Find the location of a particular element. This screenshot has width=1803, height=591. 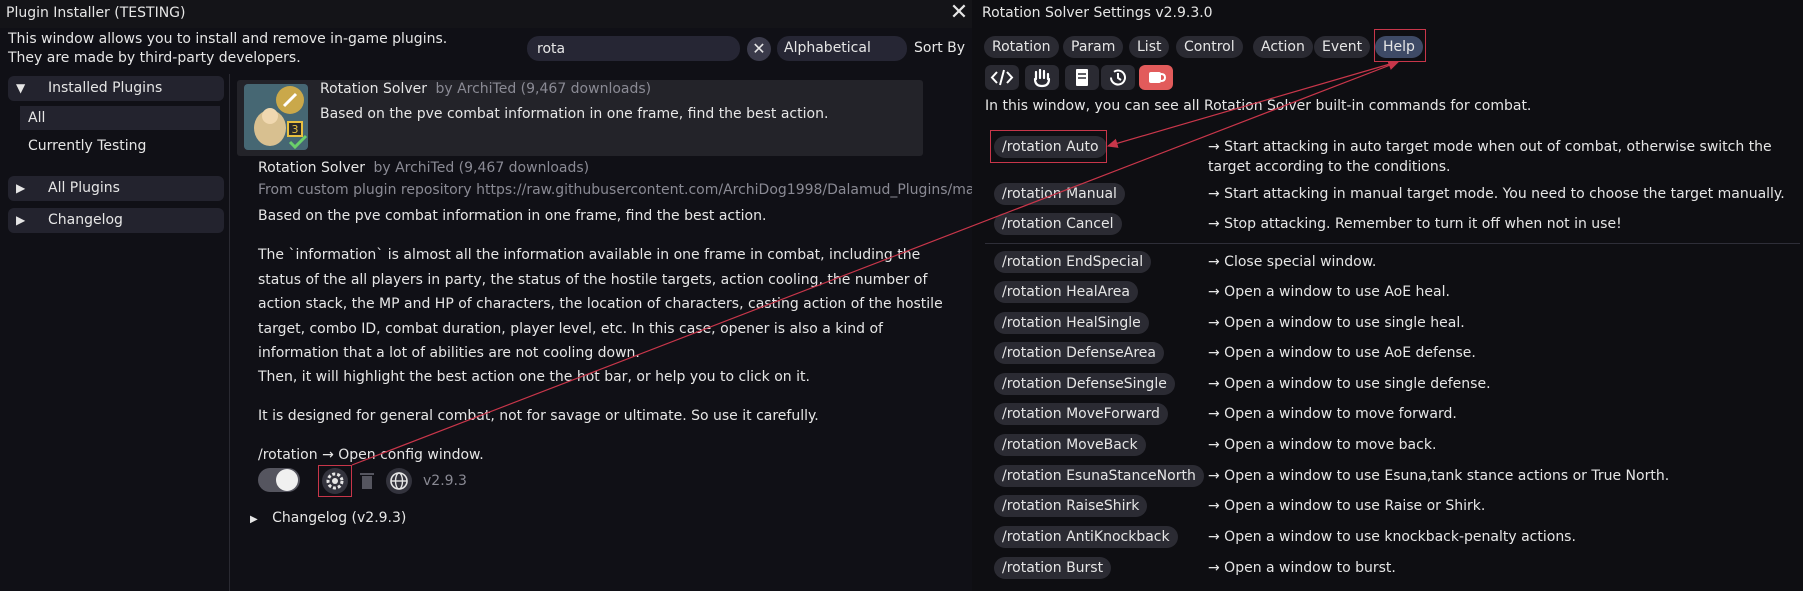

trash-icon is located at coordinates (367, 481).